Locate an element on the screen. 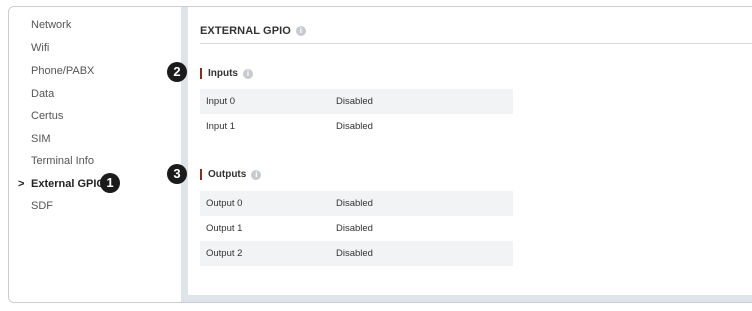  outputs-section-header: Outputs i is located at coordinates (231, 174).